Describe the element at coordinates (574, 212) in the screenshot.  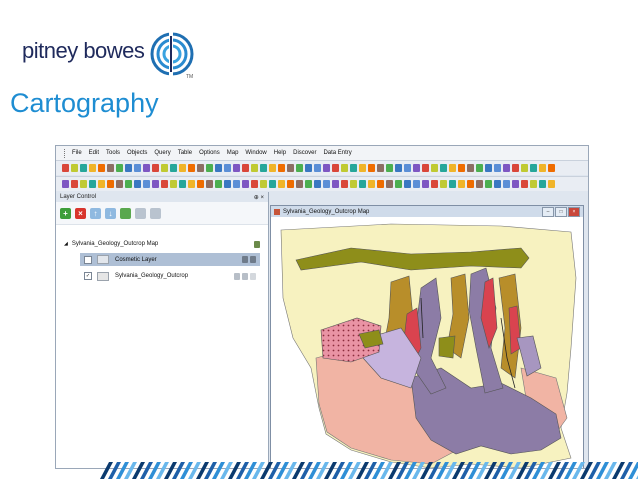
I see `close-button: ×` at that location.